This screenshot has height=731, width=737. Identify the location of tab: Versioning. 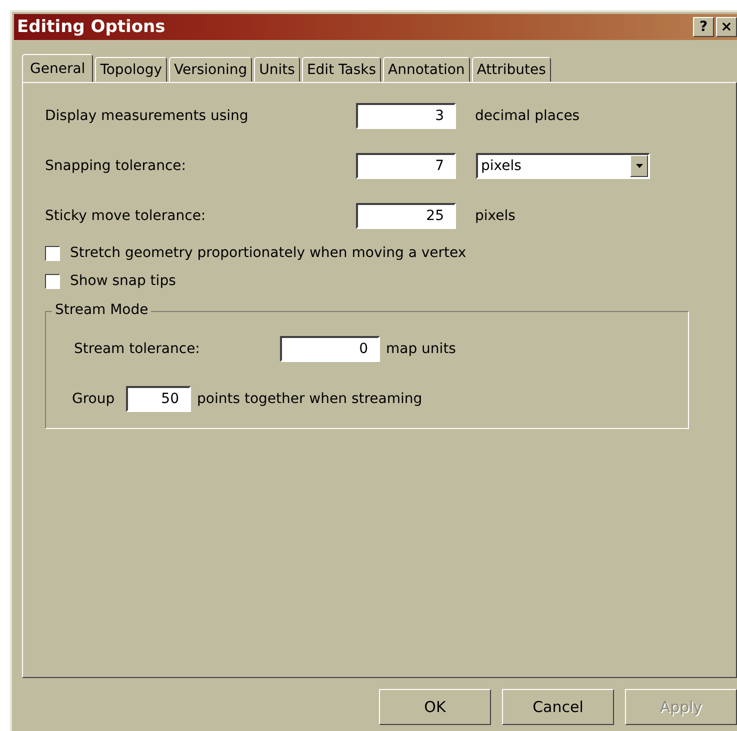
(210, 69).